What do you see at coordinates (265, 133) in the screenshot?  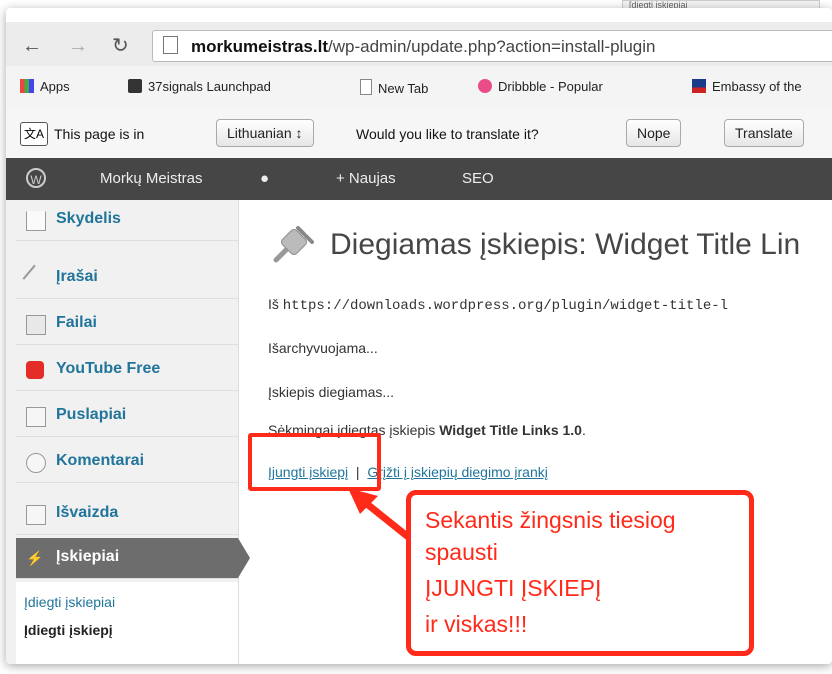 I see `language-select: Lithuanian ↕` at bounding box center [265, 133].